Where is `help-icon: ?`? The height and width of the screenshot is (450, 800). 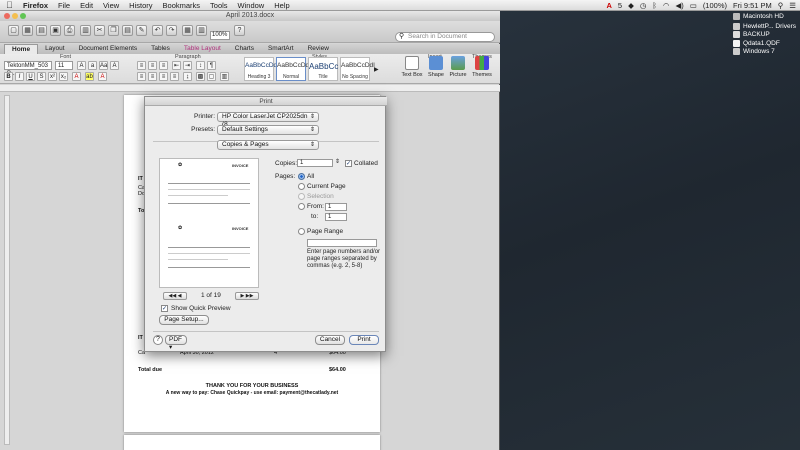 help-icon: ? is located at coordinates (239, 30).